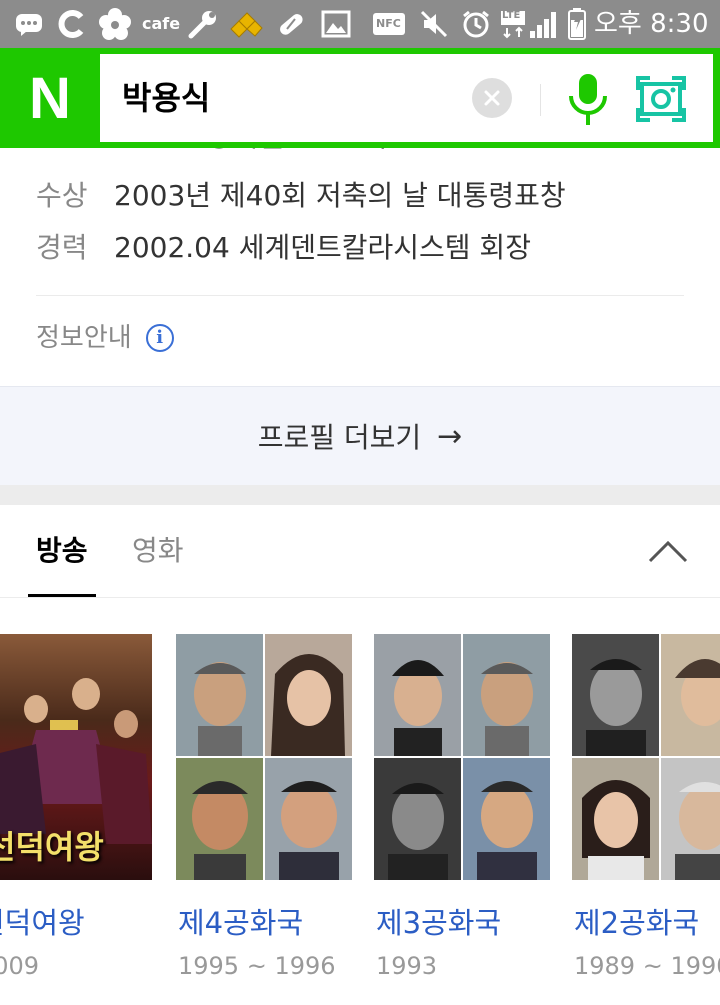 The image size is (720, 1005). What do you see at coordinates (407, 966) in the screenshot?
I see `drama-years: 1993` at bounding box center [407, 966].